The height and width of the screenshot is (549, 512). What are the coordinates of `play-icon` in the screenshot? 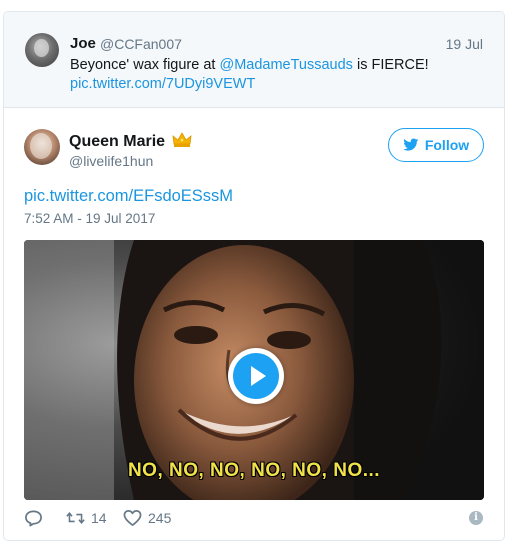 It's located at (256, 376).